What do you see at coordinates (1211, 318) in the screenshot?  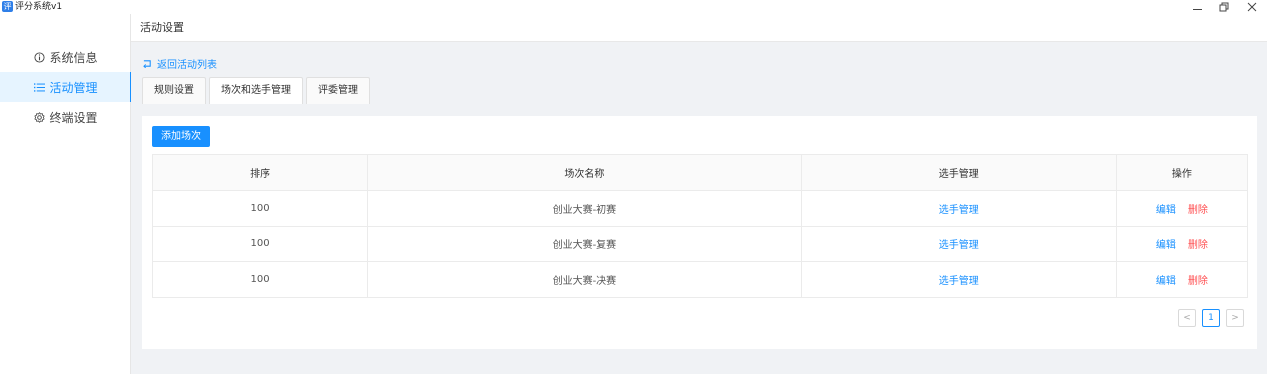 I see `page-1-button: 1` at bounding box center [1211, 318].